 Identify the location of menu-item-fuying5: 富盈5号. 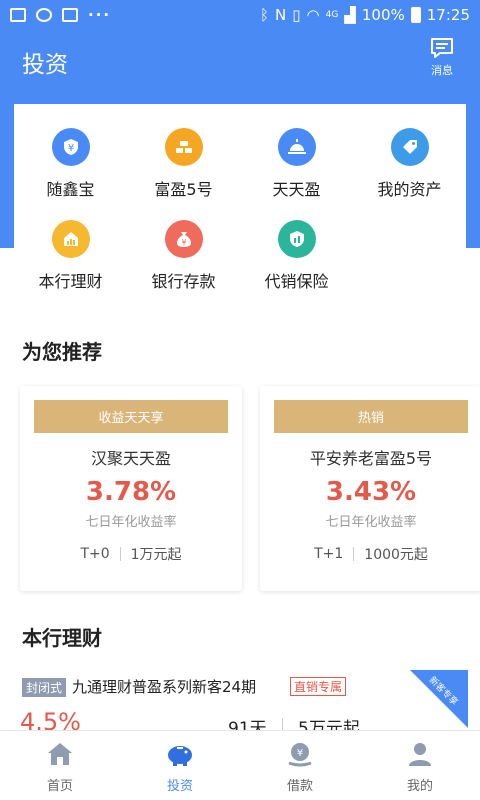
(183, 164).